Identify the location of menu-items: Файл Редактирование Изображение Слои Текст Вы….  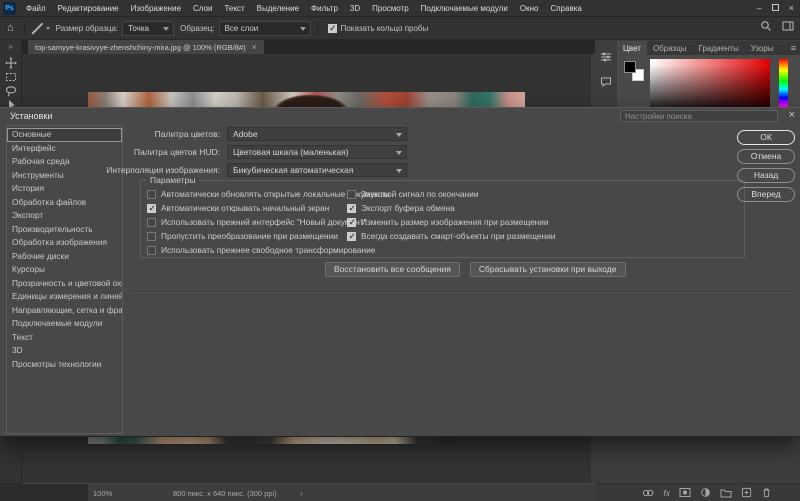
(304, 8).